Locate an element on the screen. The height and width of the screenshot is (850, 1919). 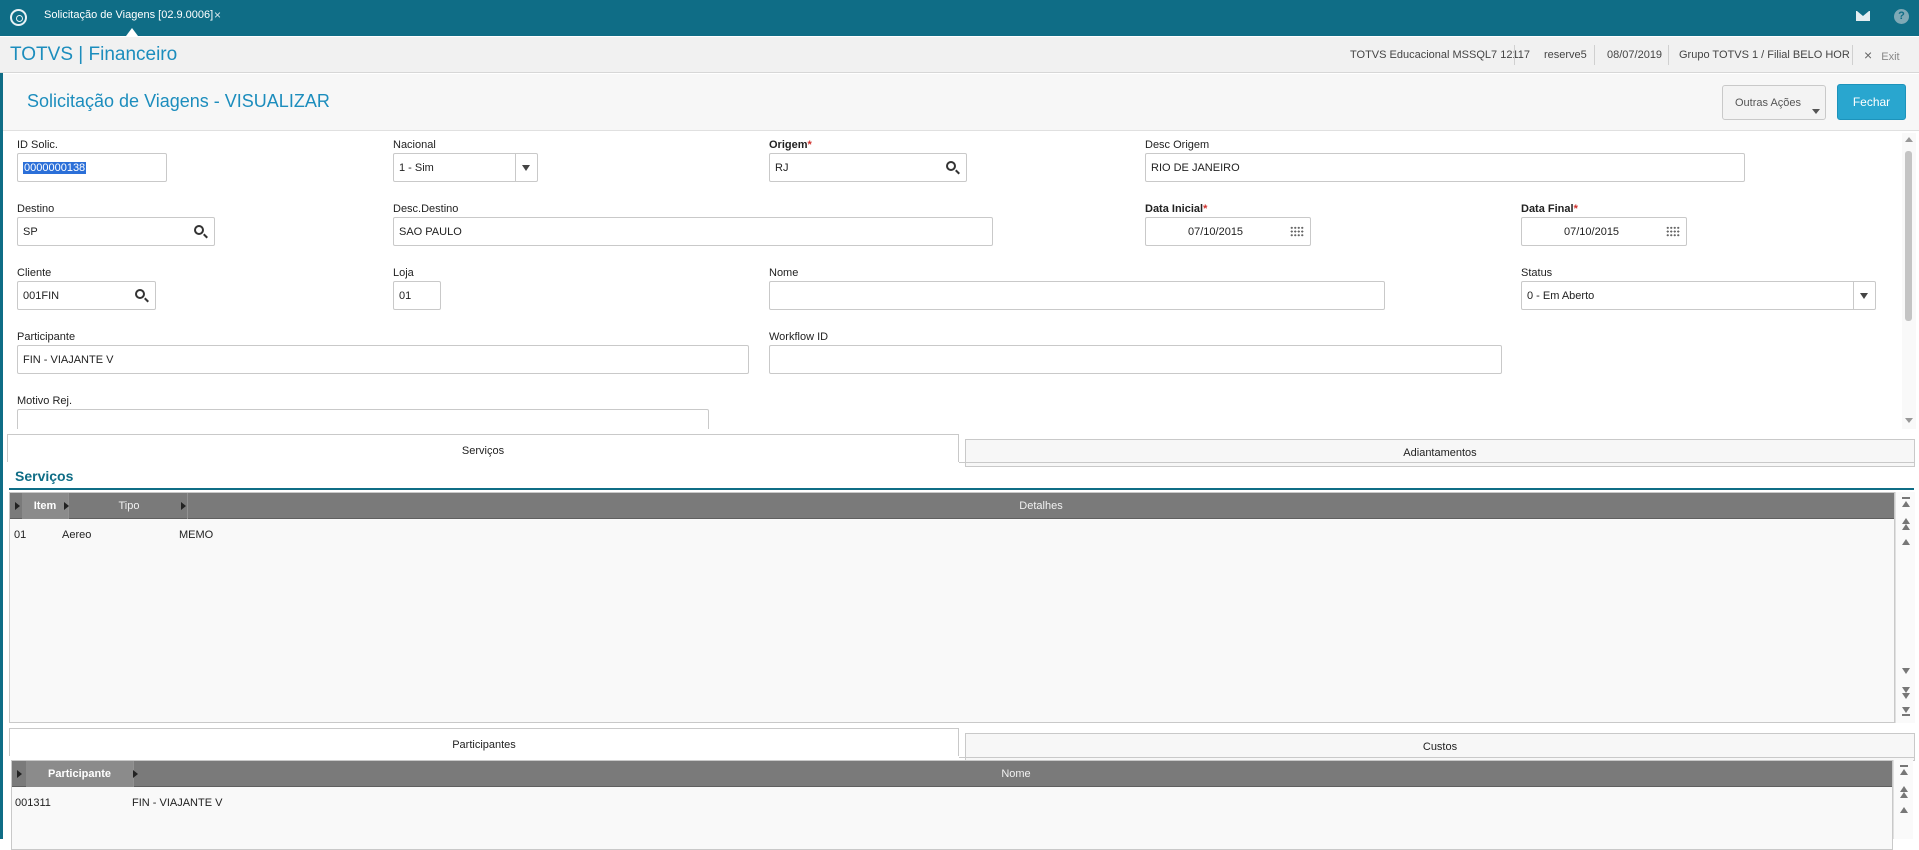
destino-value: SP is located at coordinates (30, 232).